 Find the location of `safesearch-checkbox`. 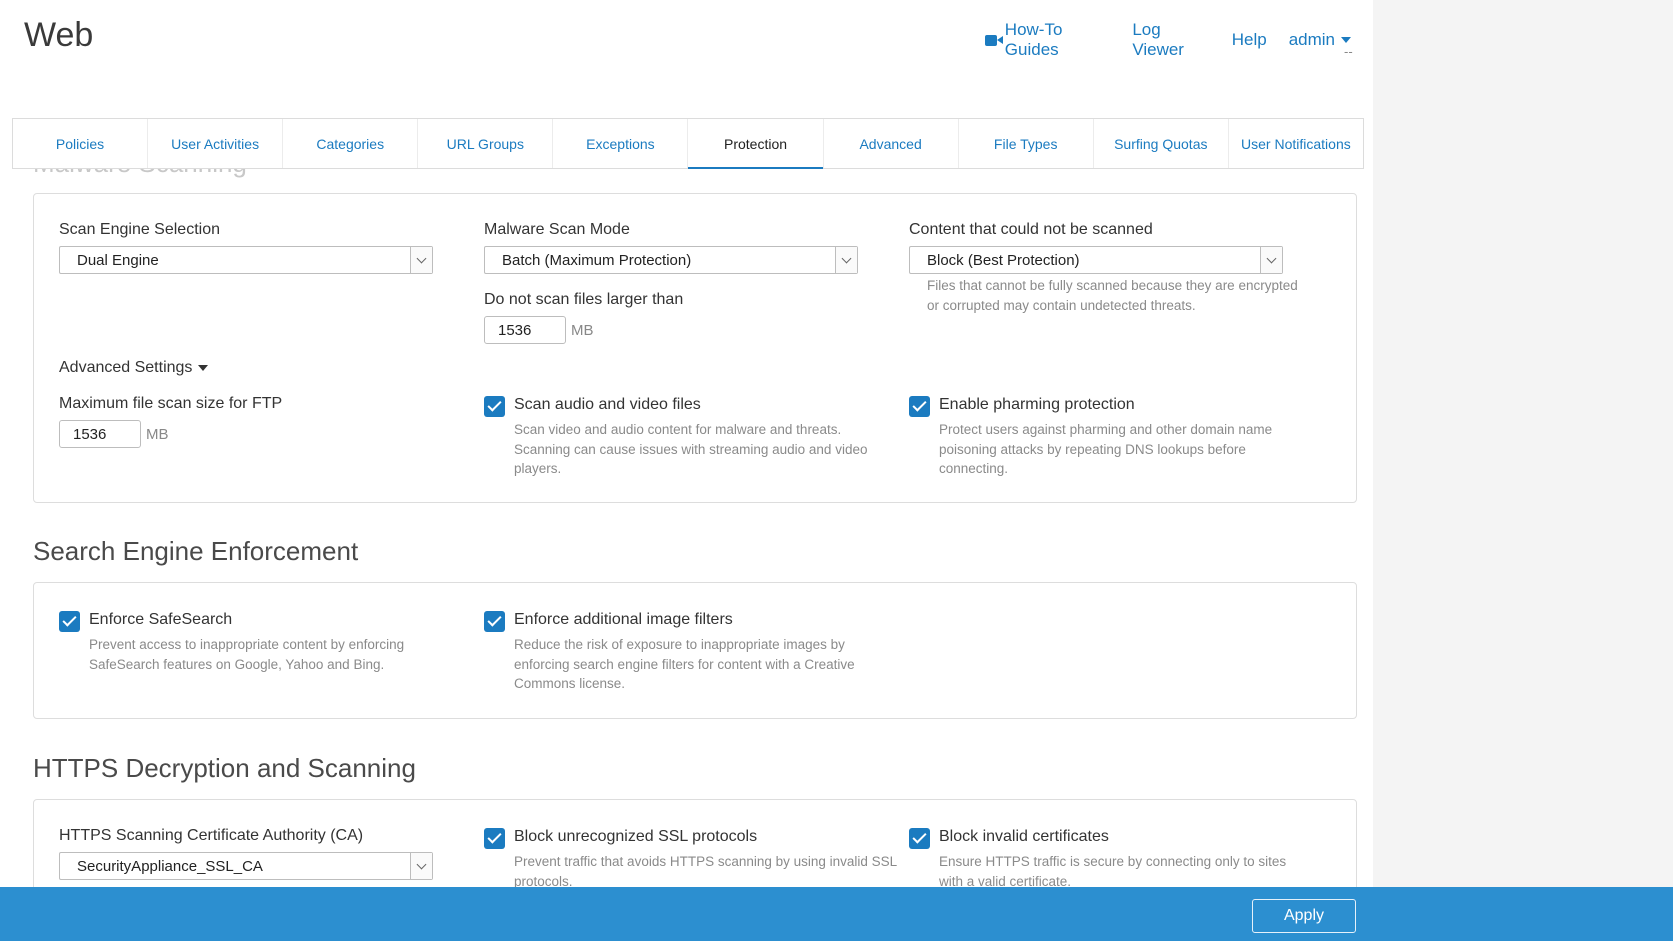

safesearch-checkbox is located at coordinates (69, 621).